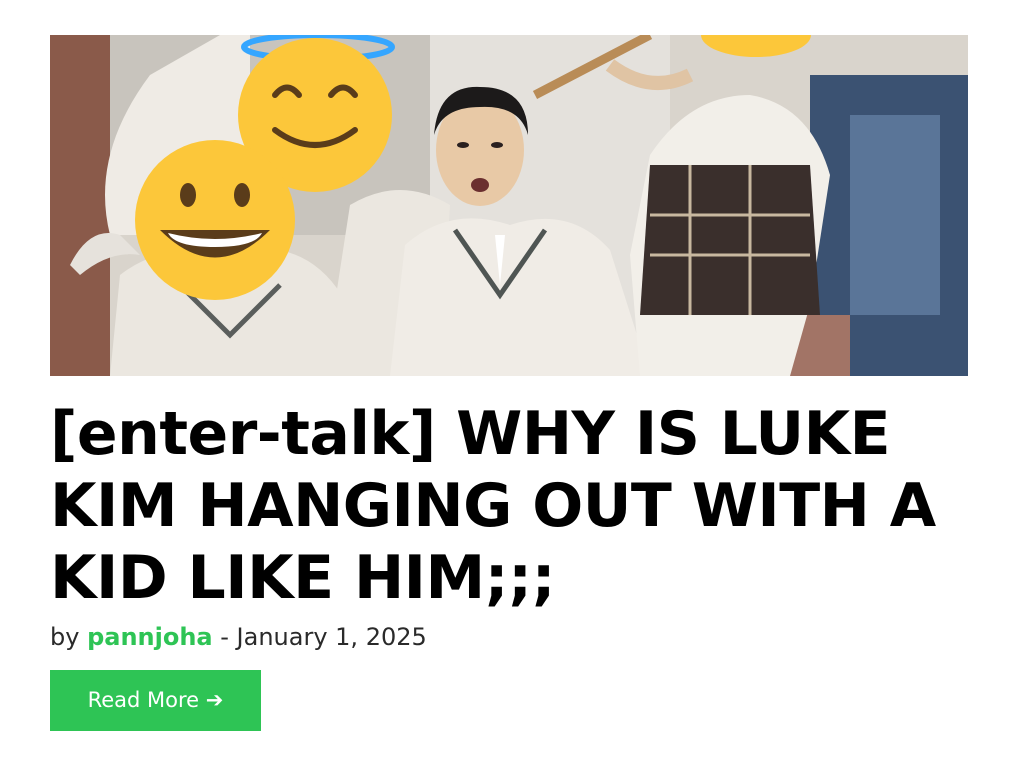  Describe the element at coordinates (143, 700) in the screenshot. I see `read-more-label: Read More` at that location.